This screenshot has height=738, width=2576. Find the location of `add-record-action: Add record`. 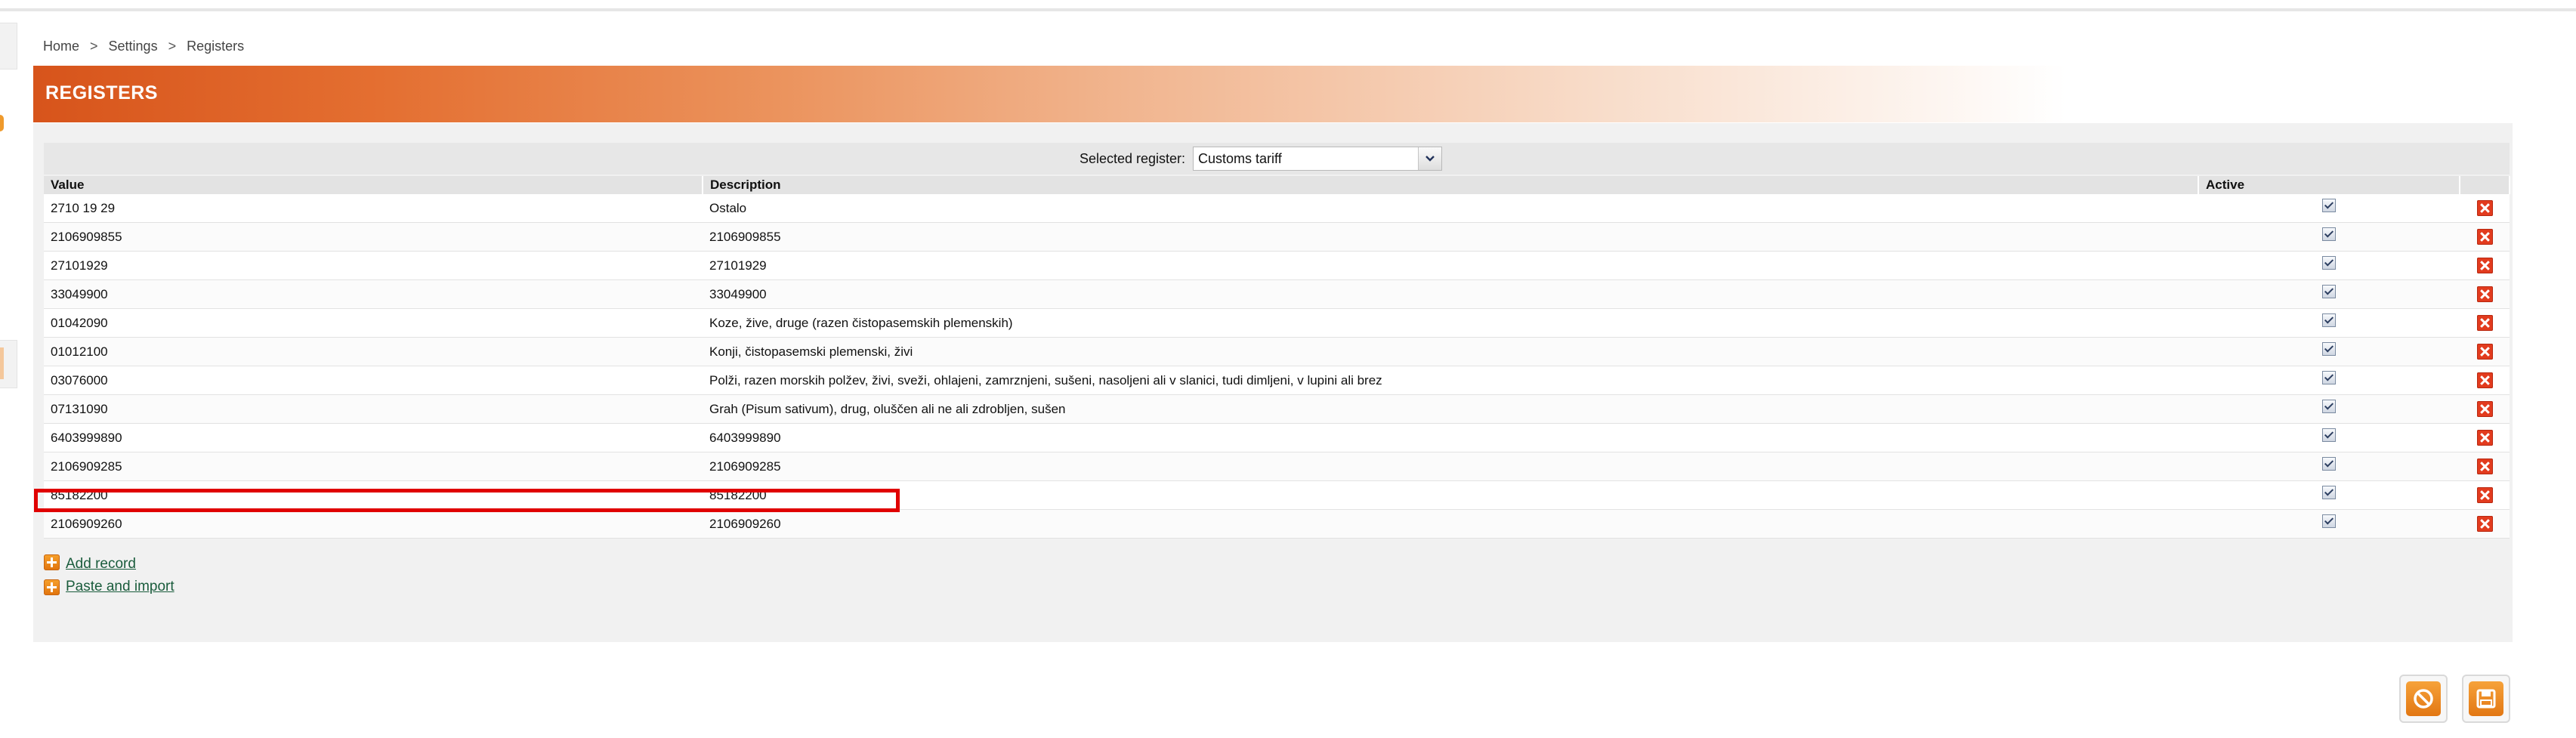

add-record-action: Add record is located at coordinates (90, 562).